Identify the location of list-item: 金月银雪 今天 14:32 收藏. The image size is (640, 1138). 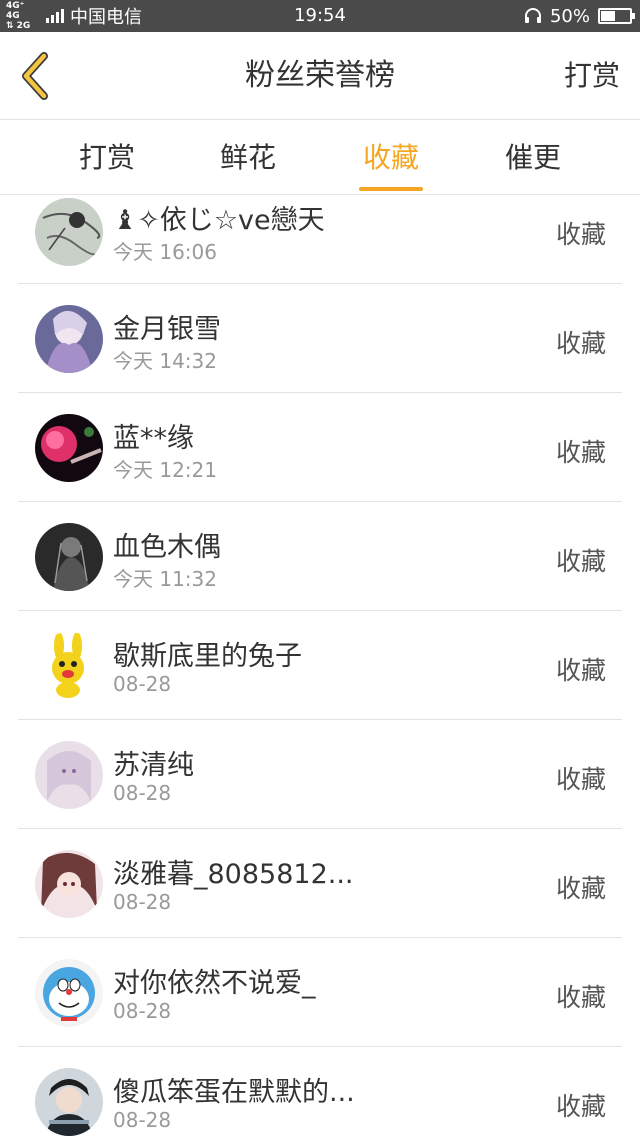
(320, 339).